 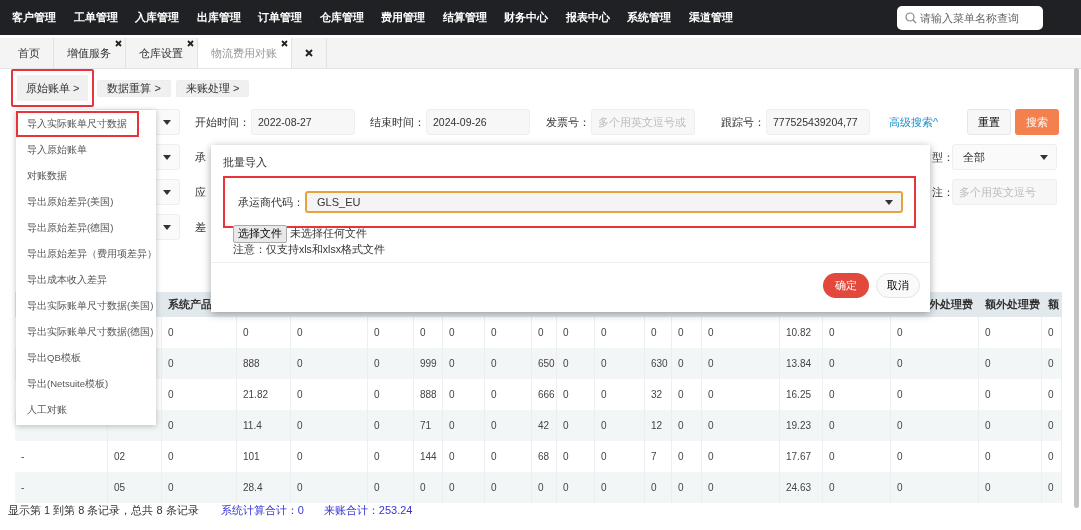 What do you see at coordinates (90, 53) in the screenshot?
I see `page-tab: 增值服务` at bounding box center [90, 53].